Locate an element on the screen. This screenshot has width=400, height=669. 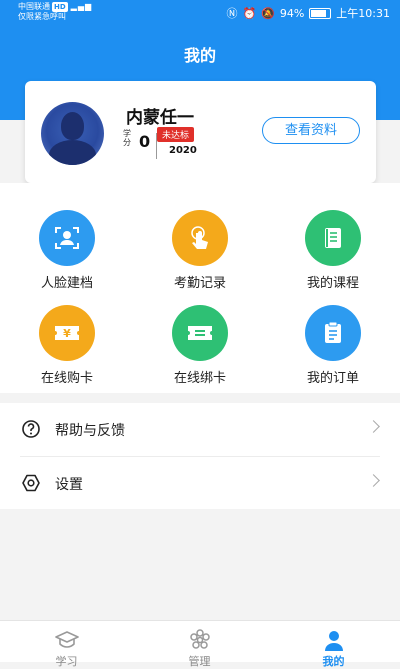
nfc-icon: Ⓝ is located at coordinates (232, 13).